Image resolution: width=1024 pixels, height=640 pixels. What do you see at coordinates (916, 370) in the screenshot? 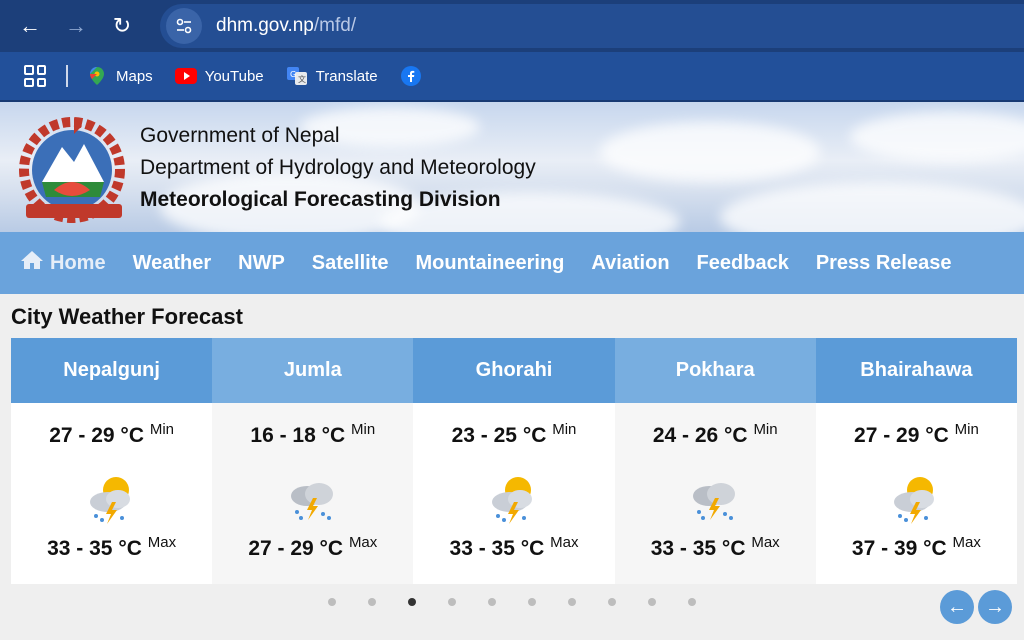
I see `city-name: Bhairahawa` at bounding box center [916, 370].